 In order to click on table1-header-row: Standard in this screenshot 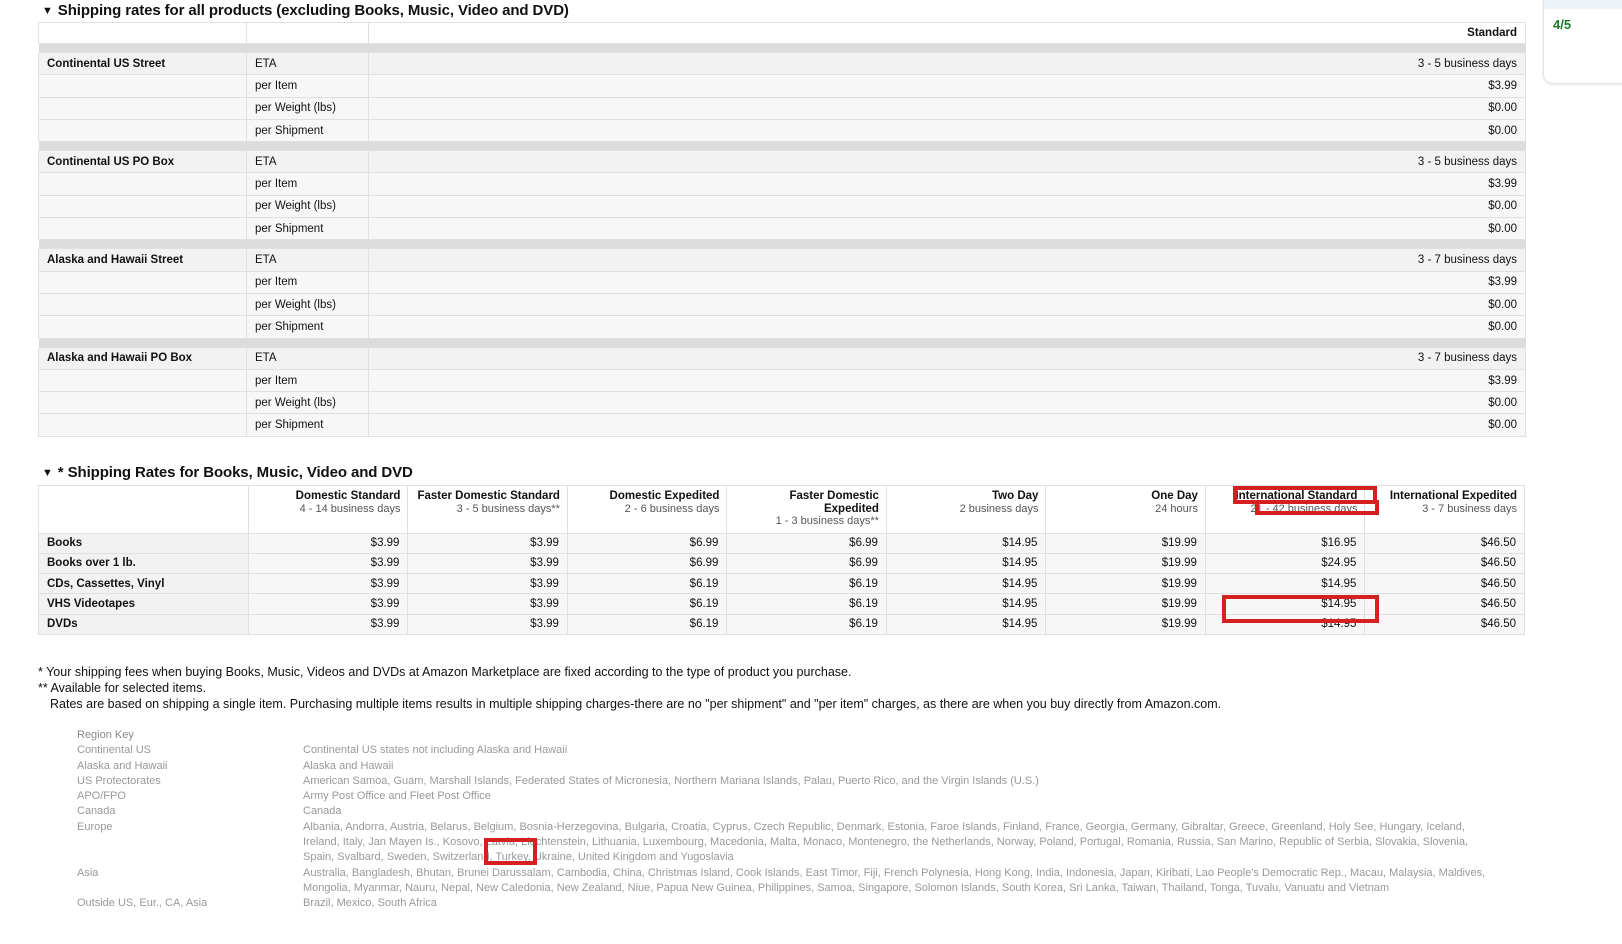, I will do `click(782, 33)`.